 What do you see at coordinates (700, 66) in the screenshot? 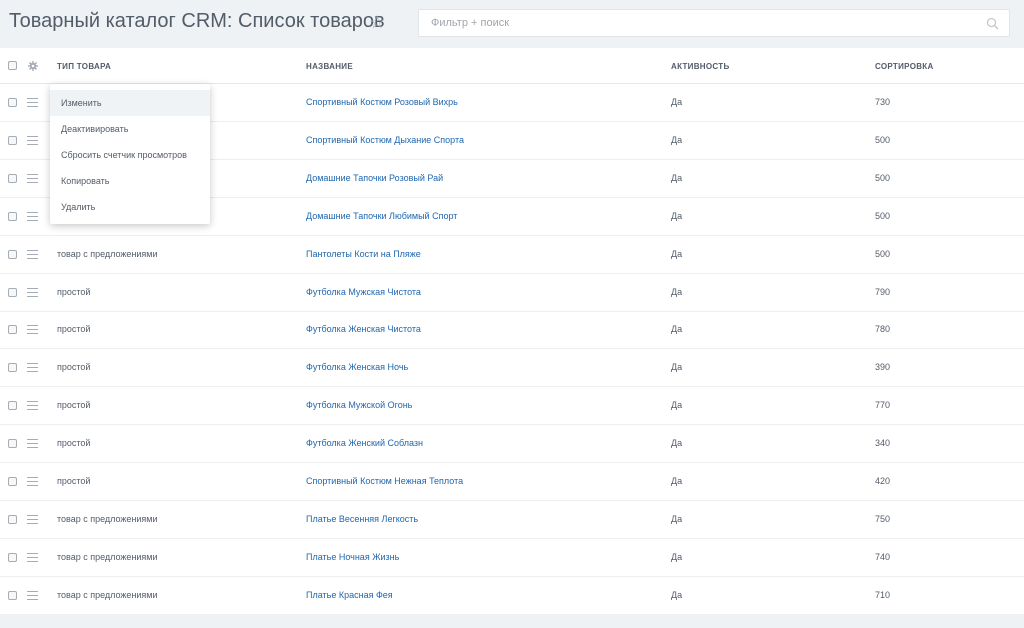
I see `column-header-active: АКТИВНОСТЬ` at bounding box center [700, 66].